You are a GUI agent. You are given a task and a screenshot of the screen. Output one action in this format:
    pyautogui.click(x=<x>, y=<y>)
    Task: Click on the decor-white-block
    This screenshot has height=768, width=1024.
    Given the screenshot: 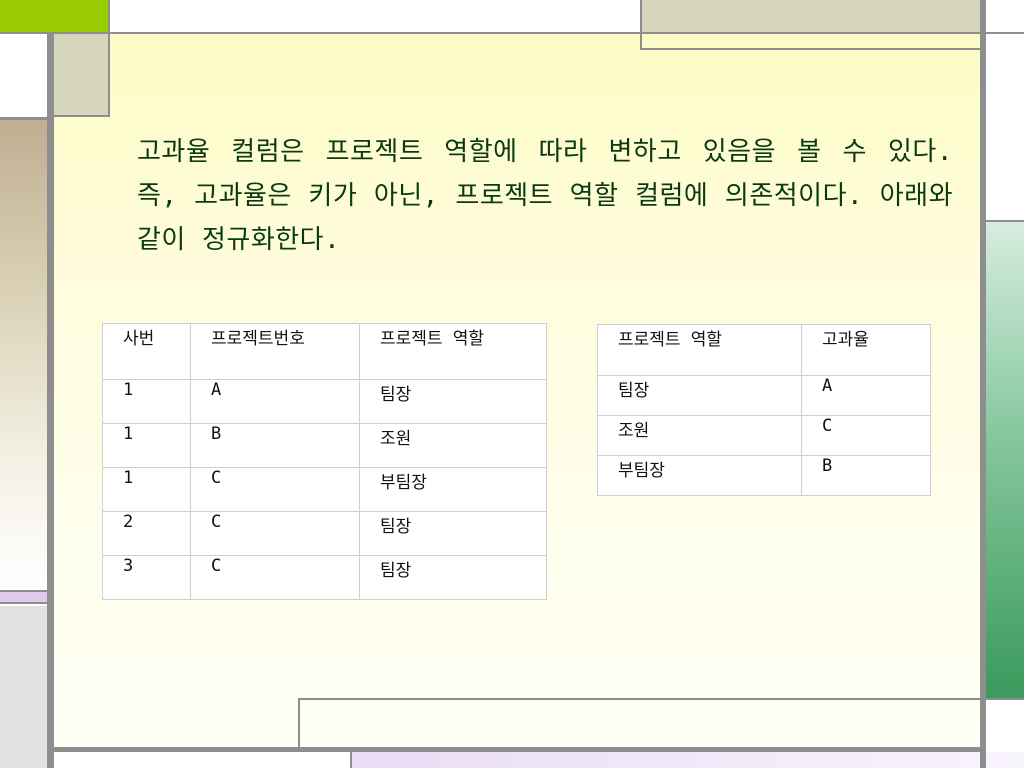 What is the action you would take?
    pyautogui.click(x=23, y=75)
    